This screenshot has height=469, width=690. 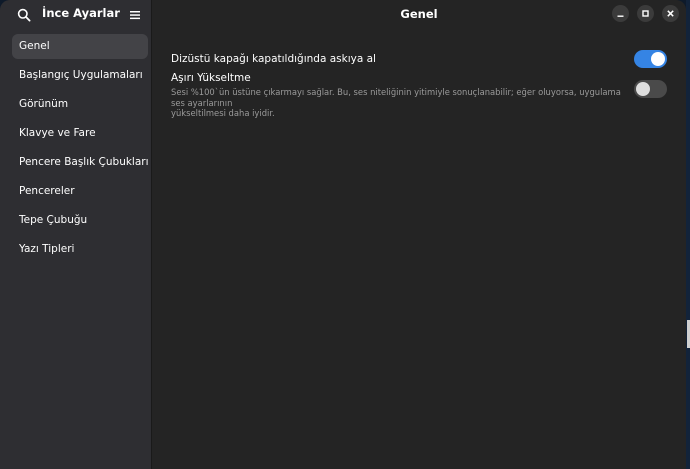 What do you see at coordinates (211, 78) in the screenshot?
I see `over-amplification-label: Aşırı Yükseltme` at bounding box center [211, 78].